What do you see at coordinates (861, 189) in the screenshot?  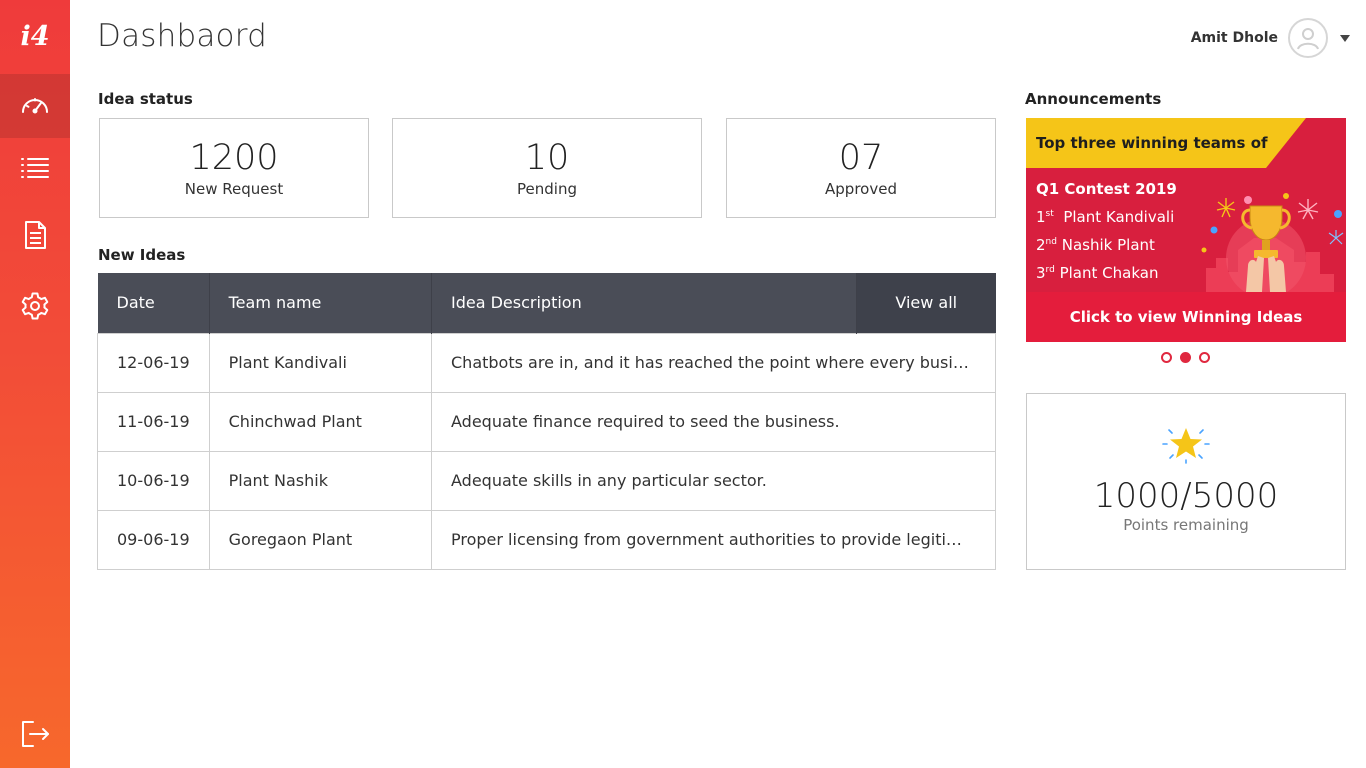 I see `status-card-label: Approved` at bounding box center [861, 189].